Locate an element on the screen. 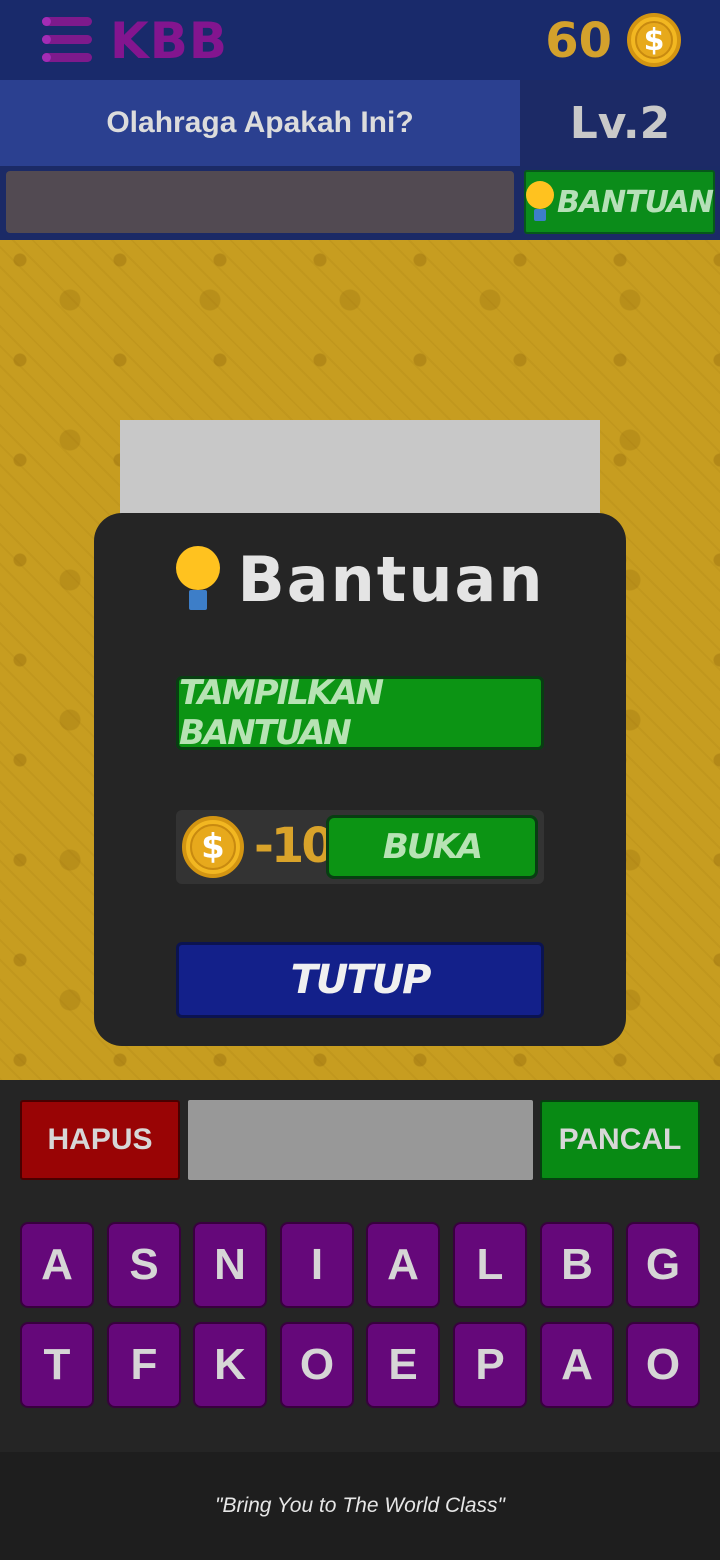  letter-key: F is located at coordinates (144, 1365).